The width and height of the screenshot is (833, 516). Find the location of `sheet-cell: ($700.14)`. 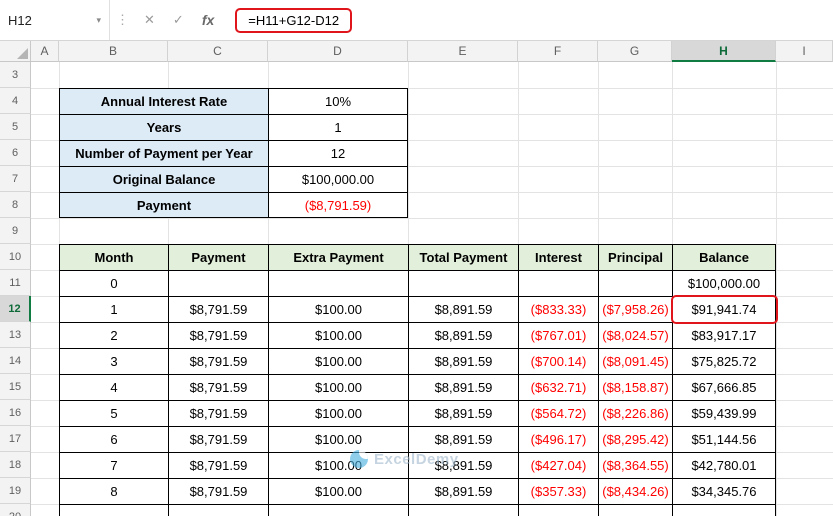

sheet-cell: ($700.14) is located at coordinates (558, 361).